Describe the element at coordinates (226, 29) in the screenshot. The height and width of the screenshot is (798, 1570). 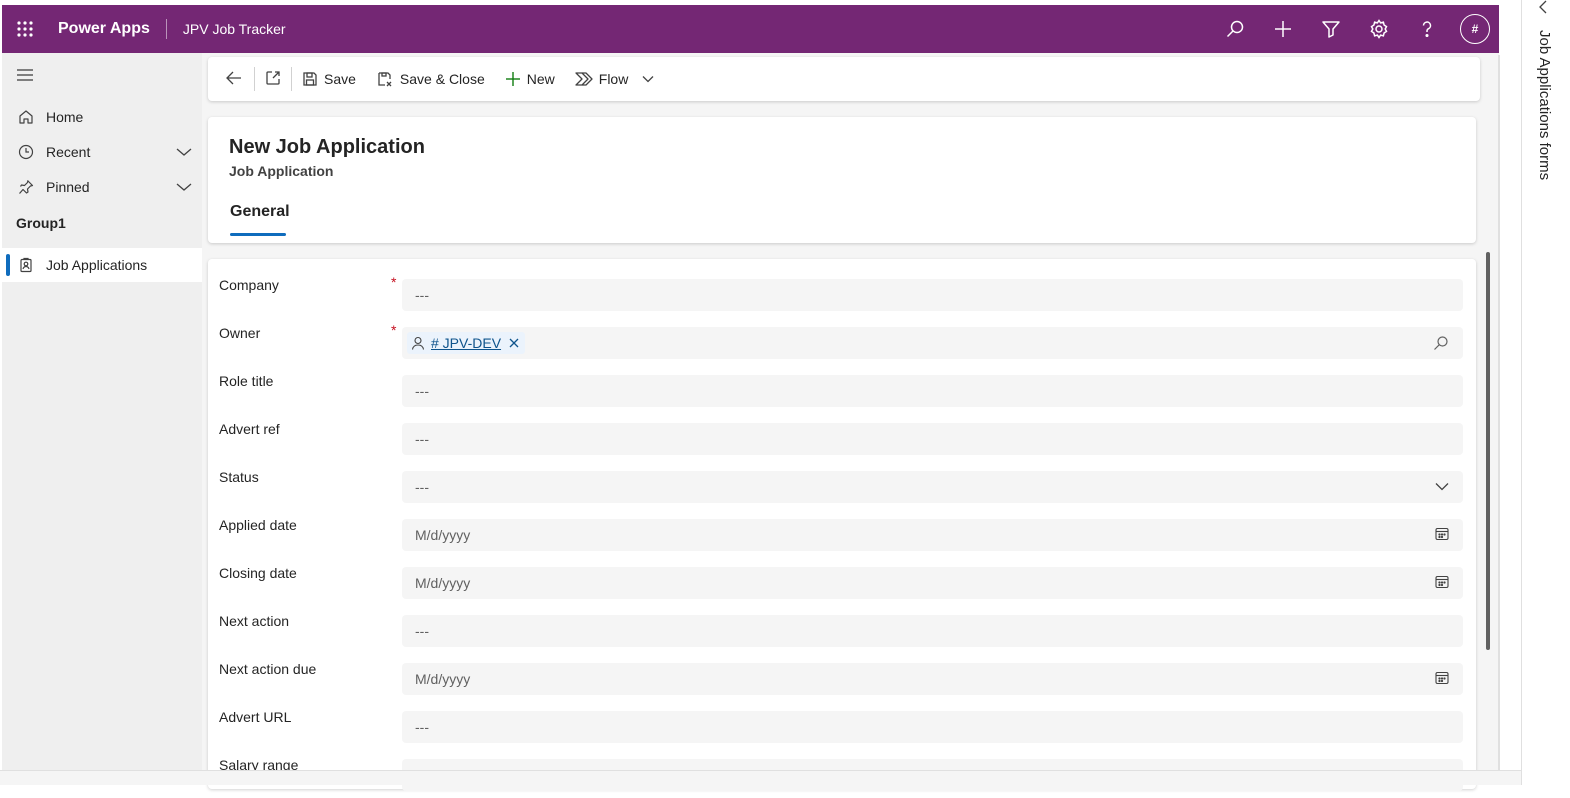
I see `environment-name: JPV Job Tracker` at that location.